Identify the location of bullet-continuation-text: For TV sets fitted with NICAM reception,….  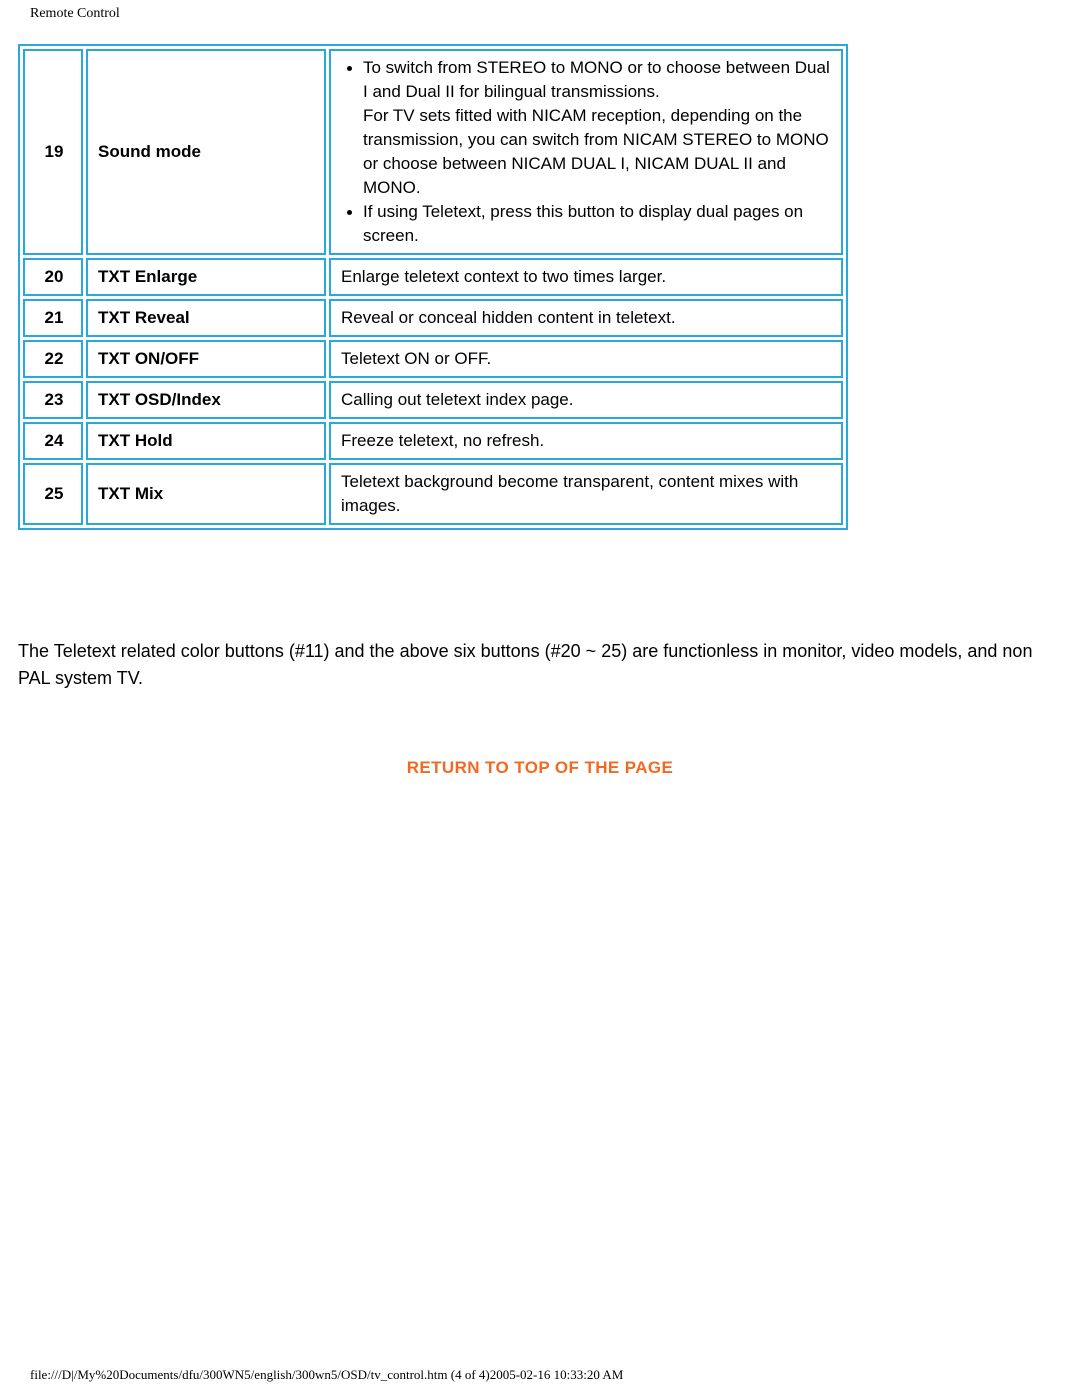
(596, 151).